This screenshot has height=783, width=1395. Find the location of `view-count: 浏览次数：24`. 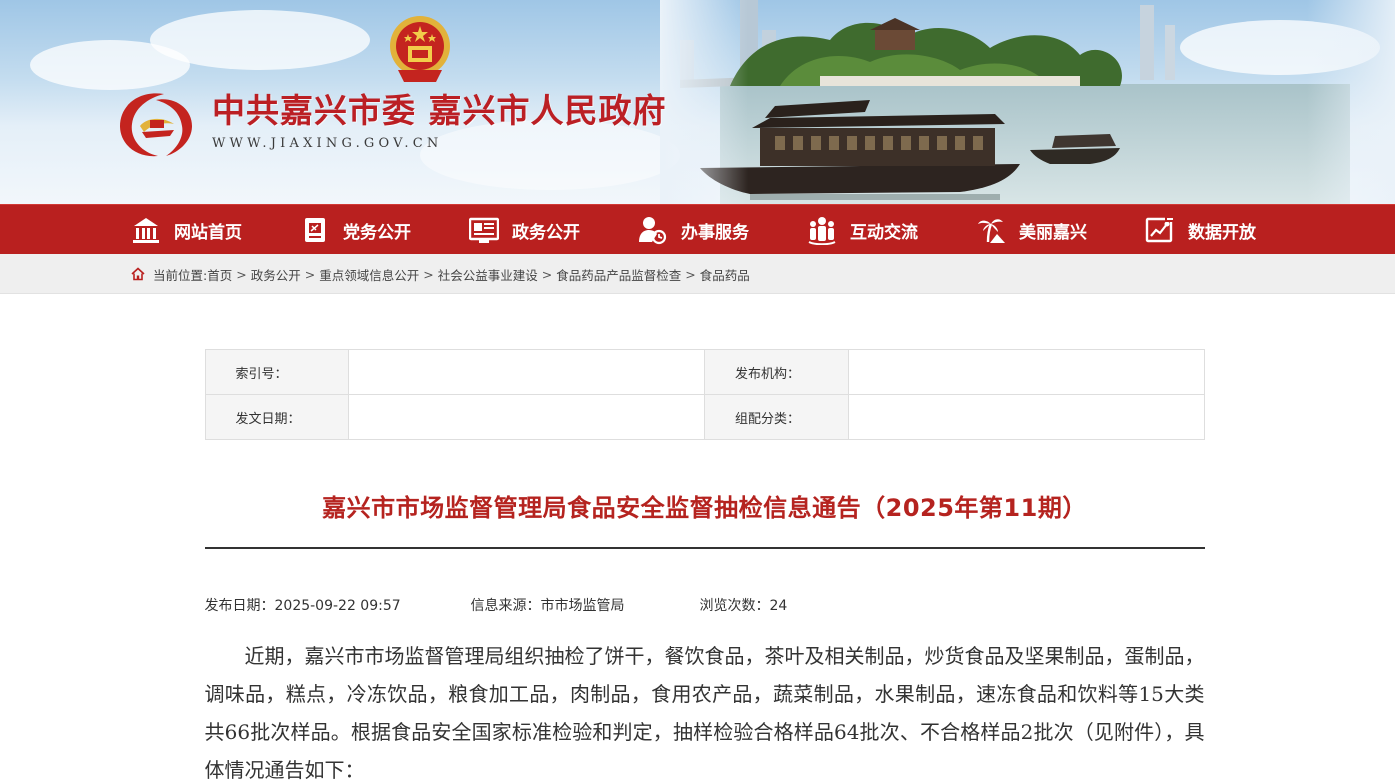

view-count: 浏览次数：24 is located at coordinates (743, 606).